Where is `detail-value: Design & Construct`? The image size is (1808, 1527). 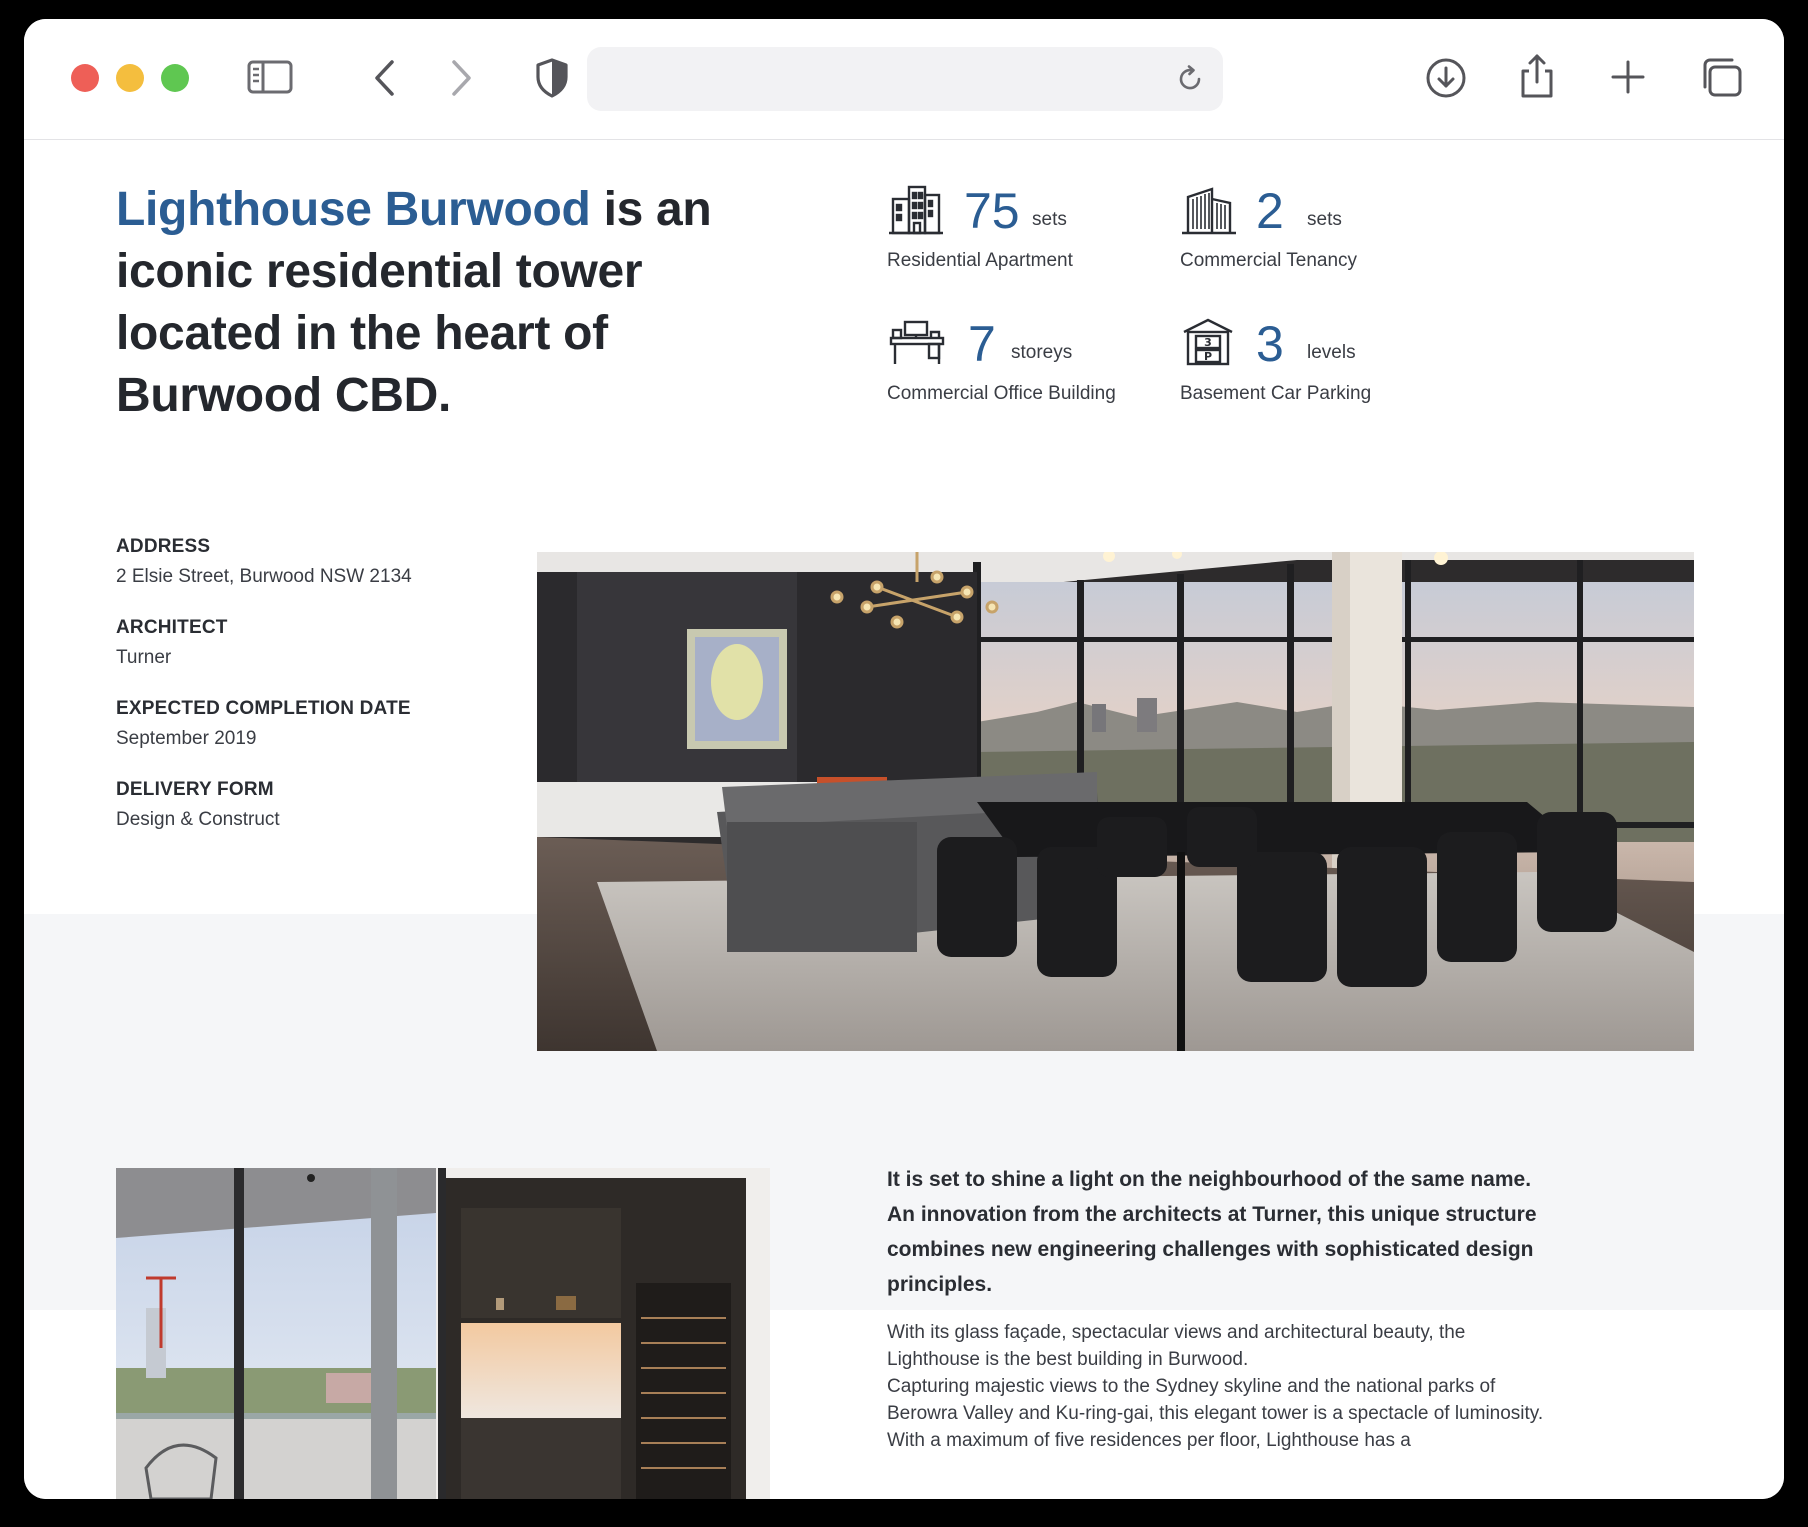
detail-value: Design & Construct is located at coordinates (198, 819).